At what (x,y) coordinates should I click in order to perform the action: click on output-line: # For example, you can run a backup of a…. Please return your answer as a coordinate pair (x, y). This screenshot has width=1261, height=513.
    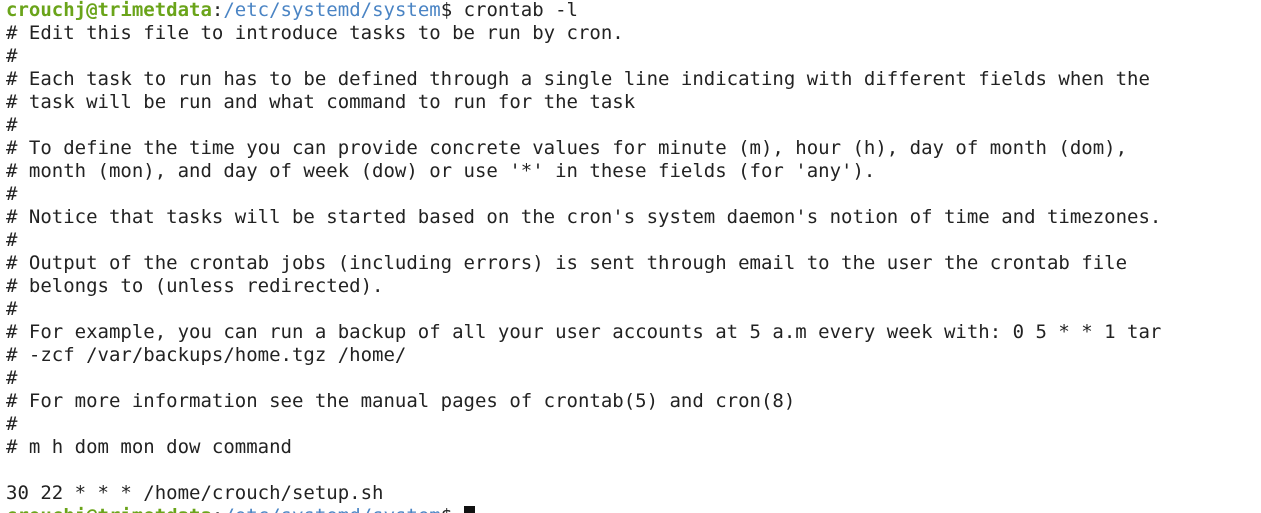
    Looking at the image, I should click on (584, 332).